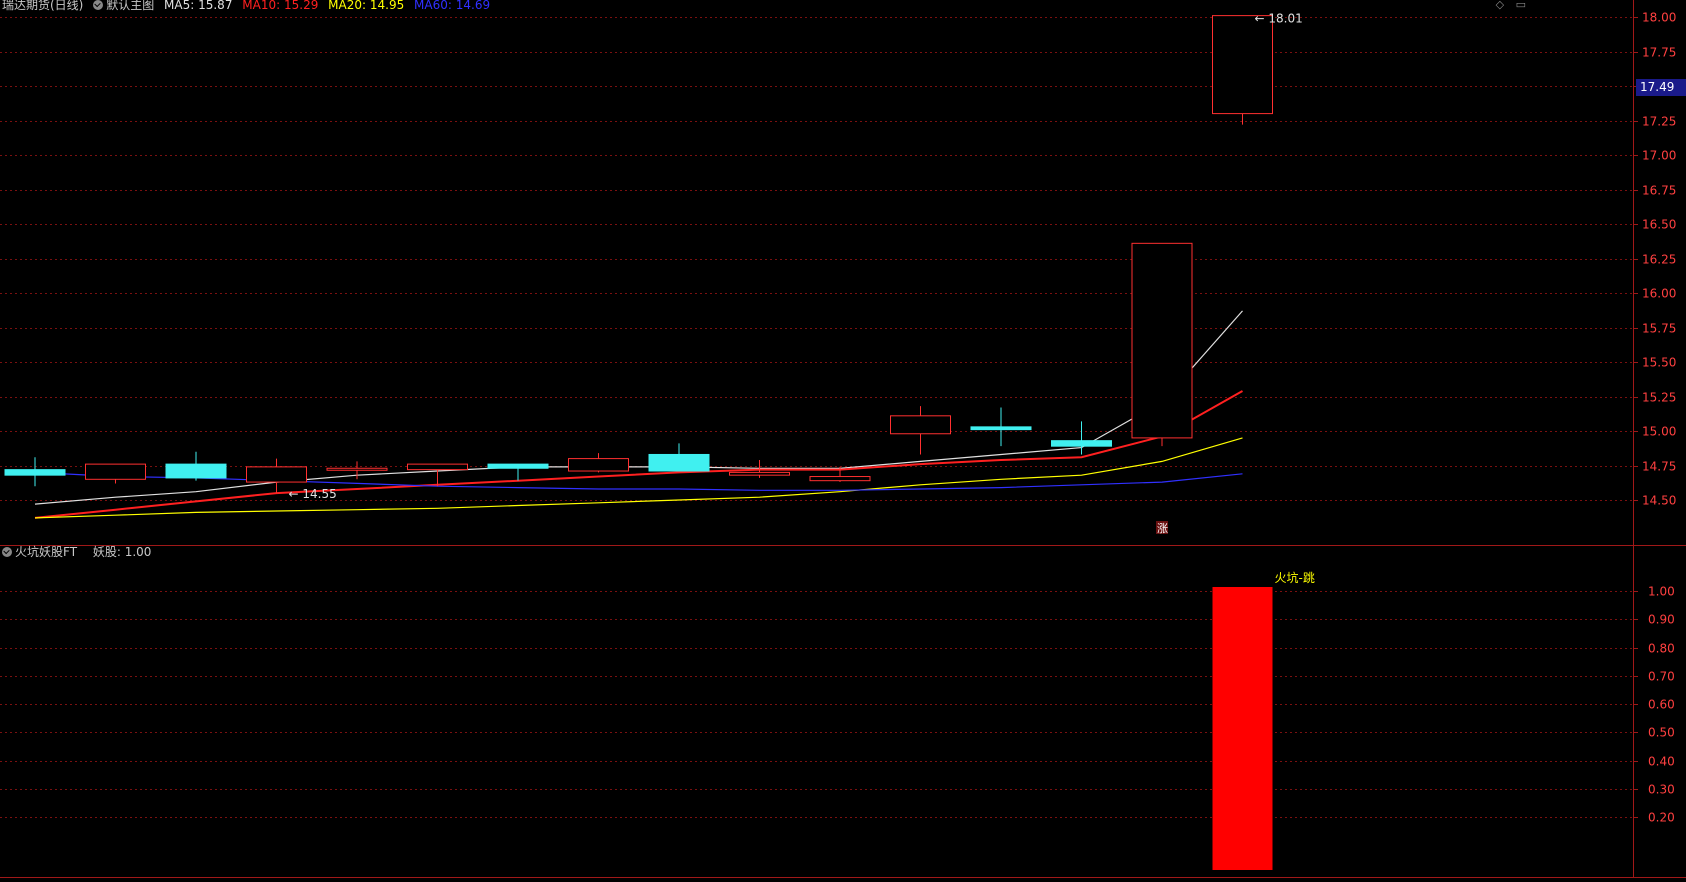 The width and height of the screenshot is (1686, 882). I want to click on current-price-tag: 17.49, so click(1661, 88).